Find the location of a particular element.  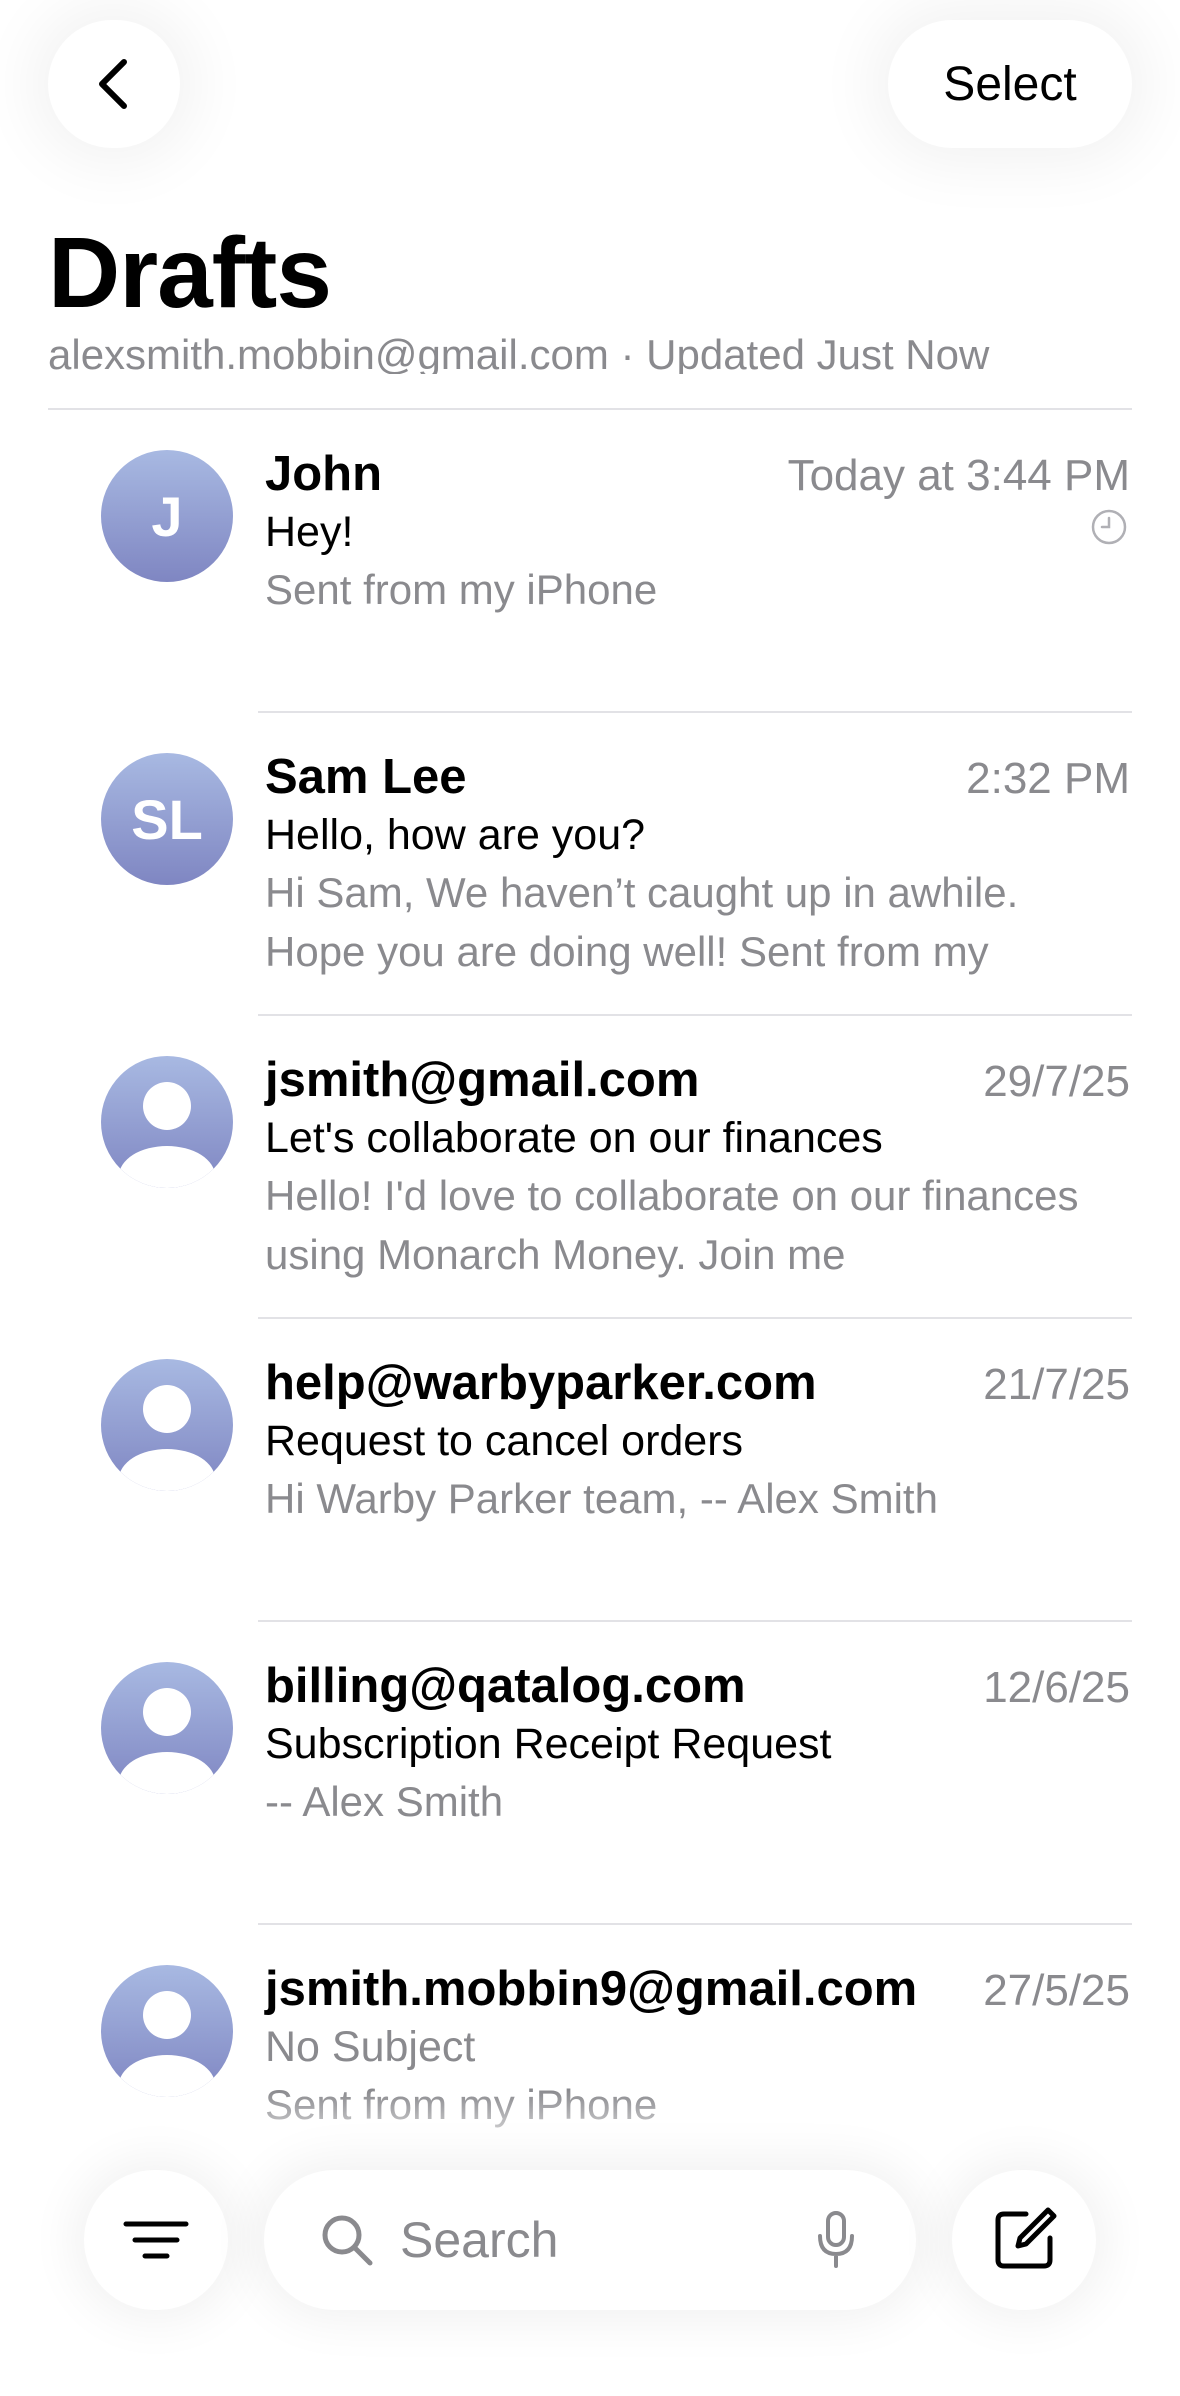

compose-icon is located at coordinates (1026, 2238).